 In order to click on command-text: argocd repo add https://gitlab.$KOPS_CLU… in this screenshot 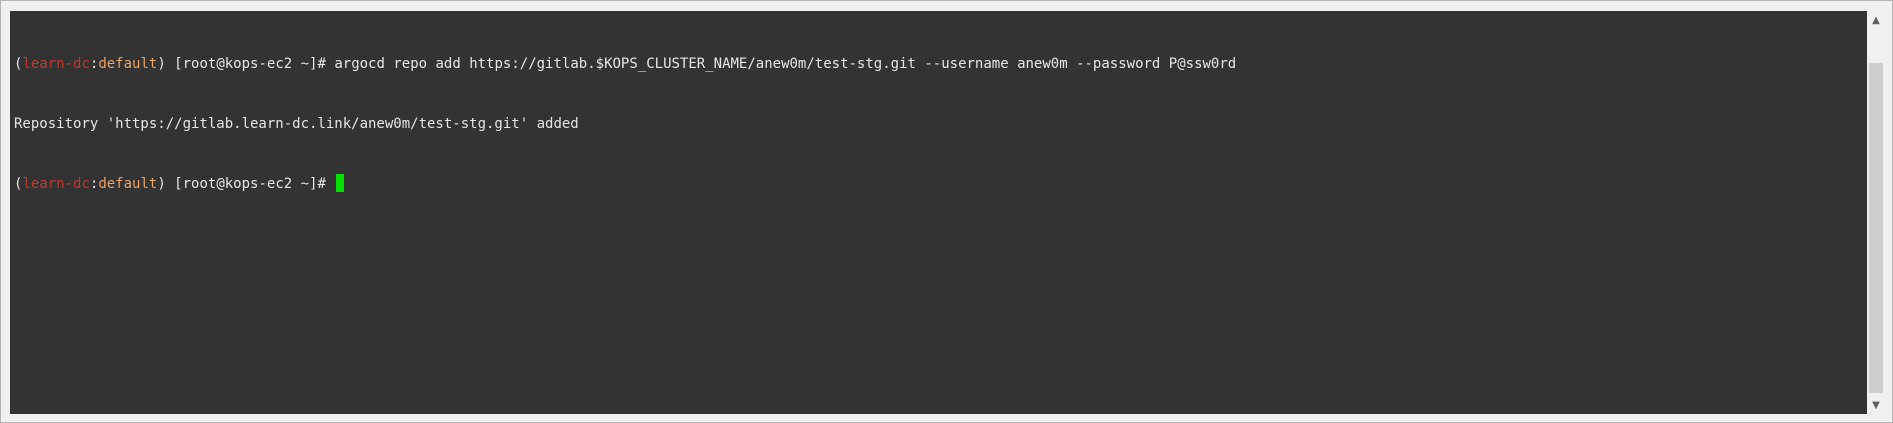, I will do `click(785, 64)`.